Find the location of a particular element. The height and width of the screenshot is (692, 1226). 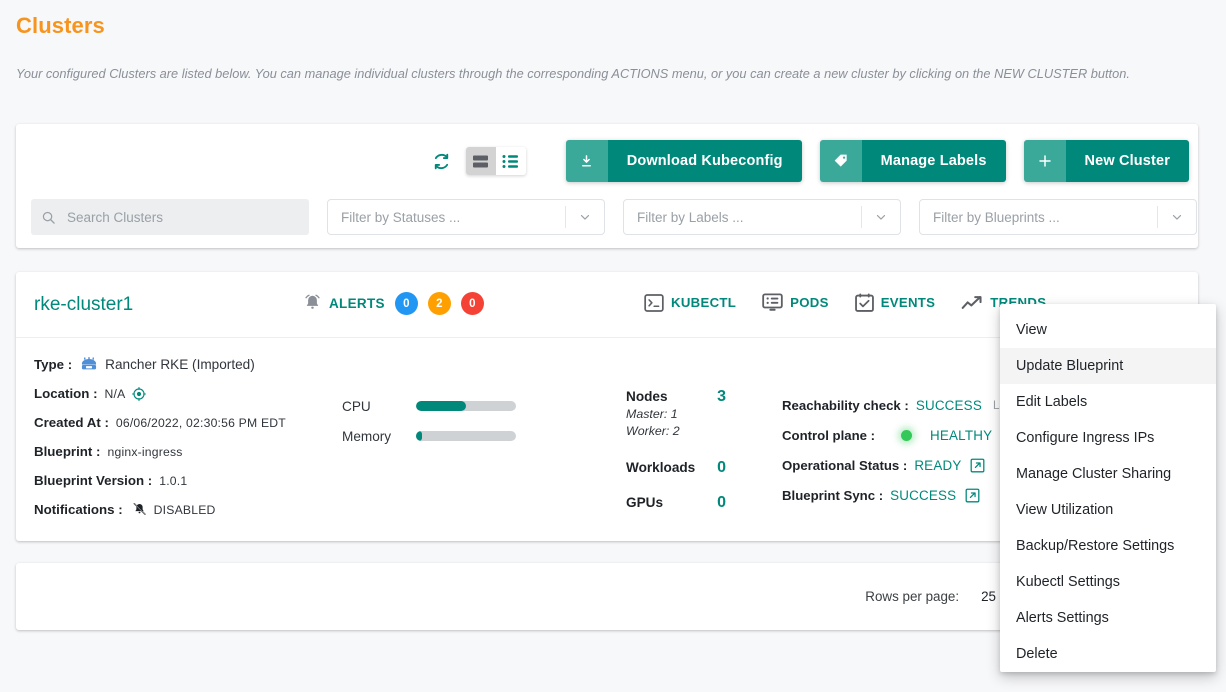

menu-item-kubectl-settings: Kubectl Settings is located at coordinates (1108, 582).